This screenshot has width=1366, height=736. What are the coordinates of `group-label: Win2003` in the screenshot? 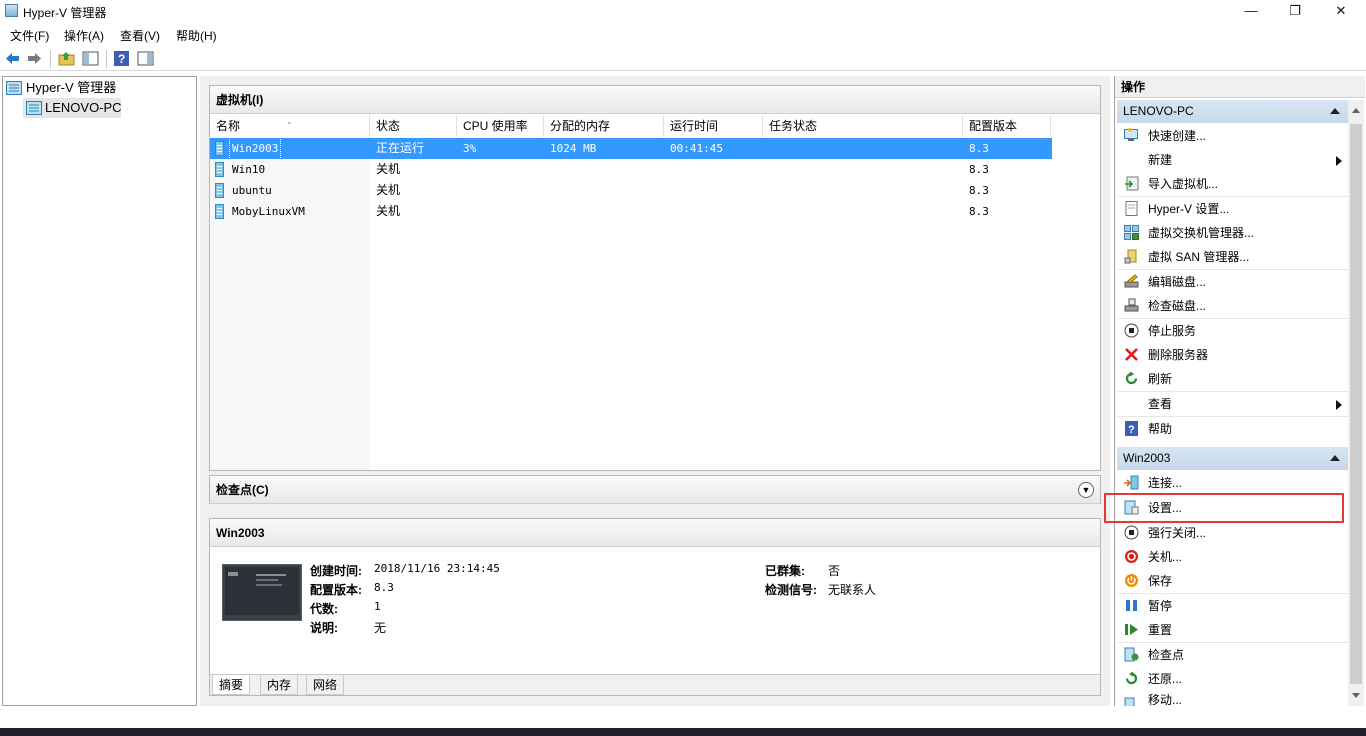 It's located at (1147, 458).